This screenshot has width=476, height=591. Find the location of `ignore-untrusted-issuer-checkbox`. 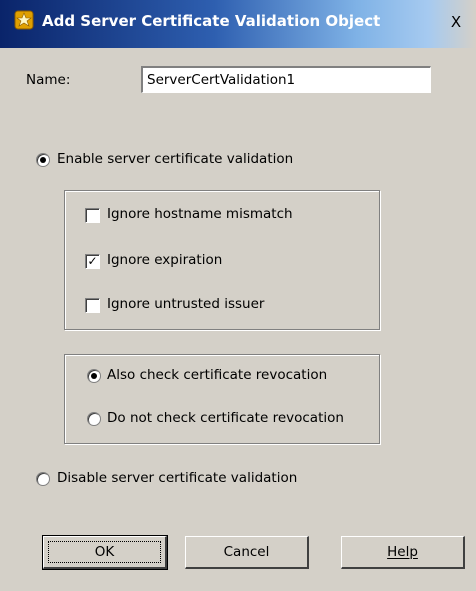

ignore-untrusted-issuer-checkbox is located at coordinates (92, 305).